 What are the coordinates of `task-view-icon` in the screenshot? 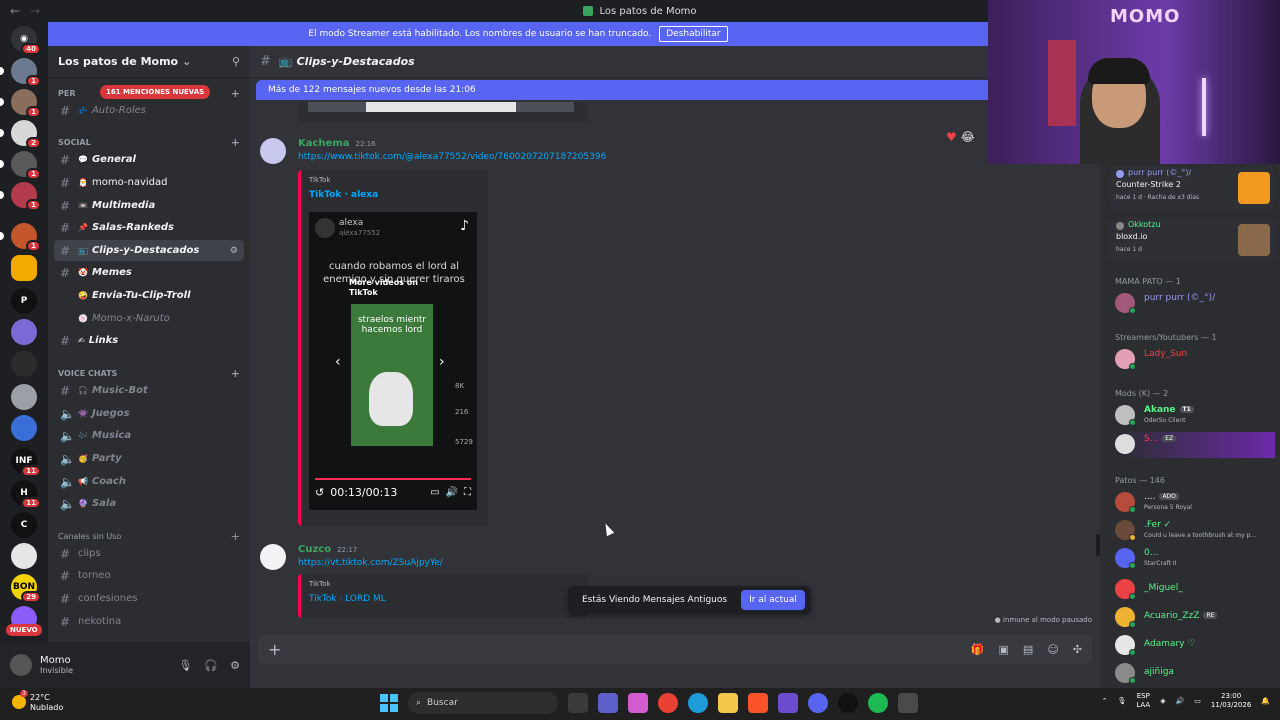 It's located at (578, 703).